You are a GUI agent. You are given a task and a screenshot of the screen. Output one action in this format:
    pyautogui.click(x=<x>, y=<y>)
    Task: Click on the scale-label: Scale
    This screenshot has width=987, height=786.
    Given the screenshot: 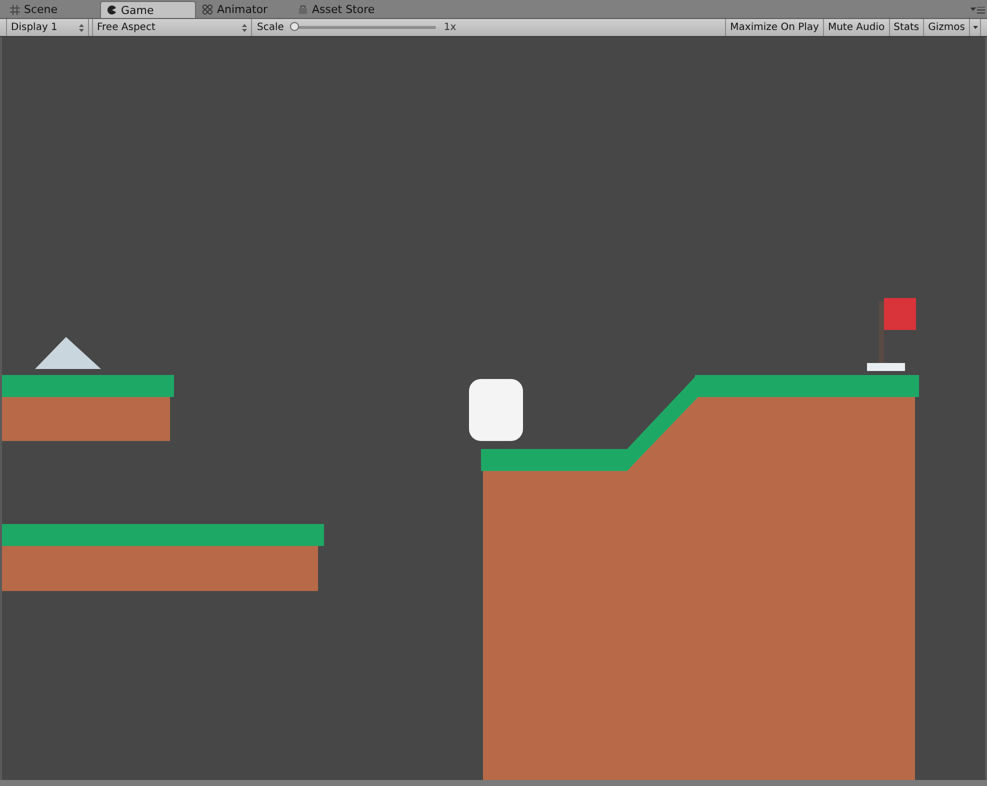 What is the action you would take?
    pyautogui.click(x=270, y=27)
    